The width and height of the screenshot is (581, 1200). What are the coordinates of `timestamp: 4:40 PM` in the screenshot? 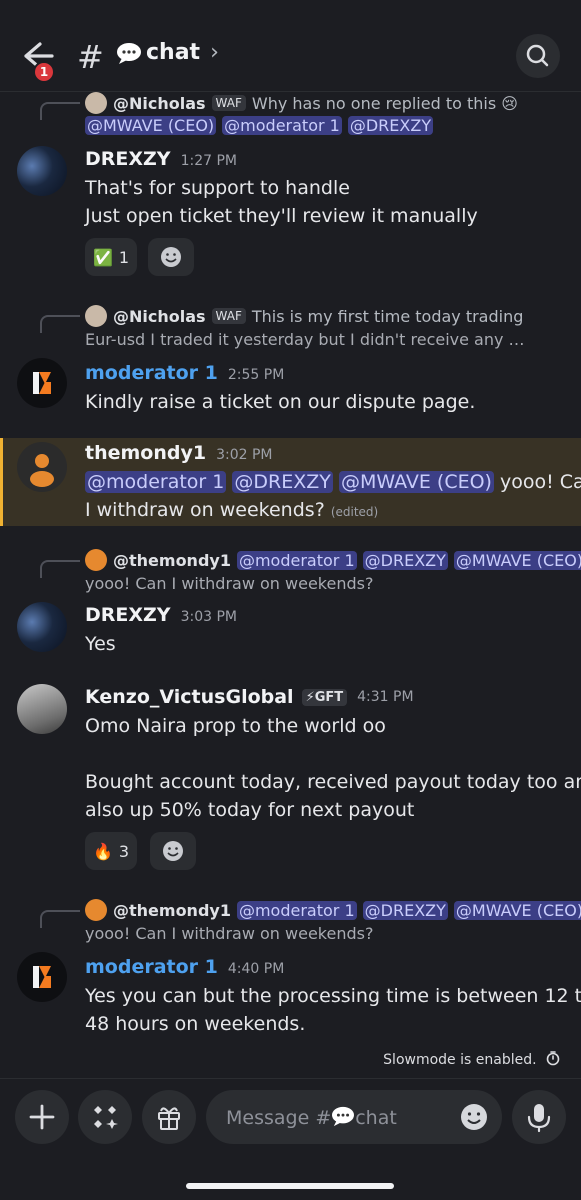 It's located at (256, 969).